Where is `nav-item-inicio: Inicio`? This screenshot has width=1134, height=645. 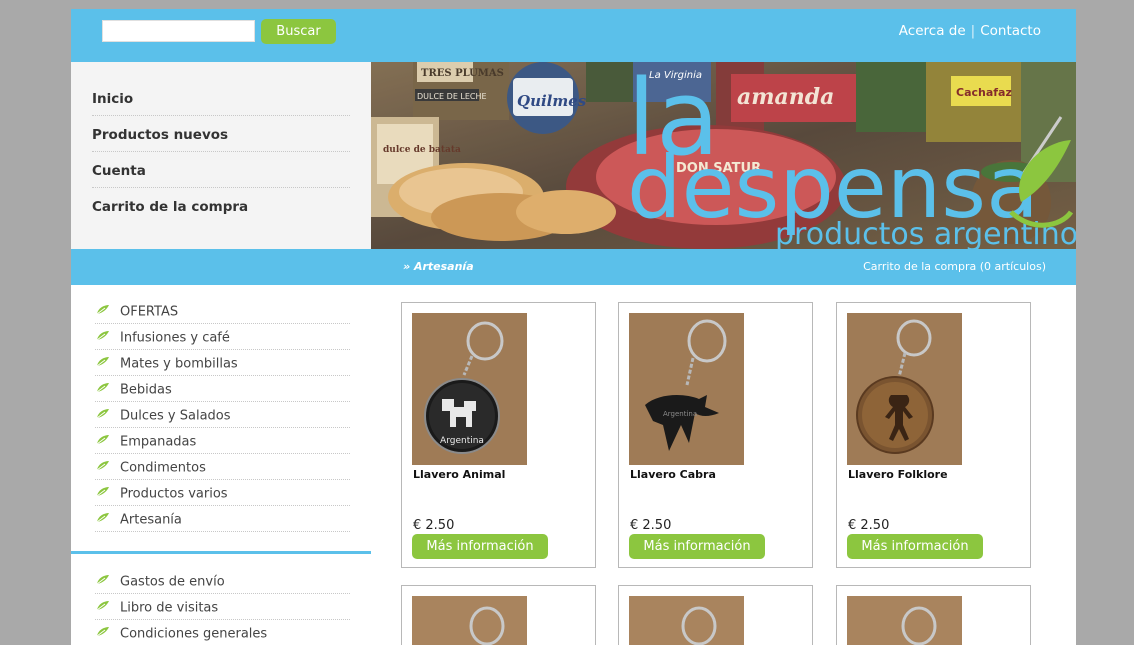
nav-item-inicio: Inicio is located at coordinates (221, 98).